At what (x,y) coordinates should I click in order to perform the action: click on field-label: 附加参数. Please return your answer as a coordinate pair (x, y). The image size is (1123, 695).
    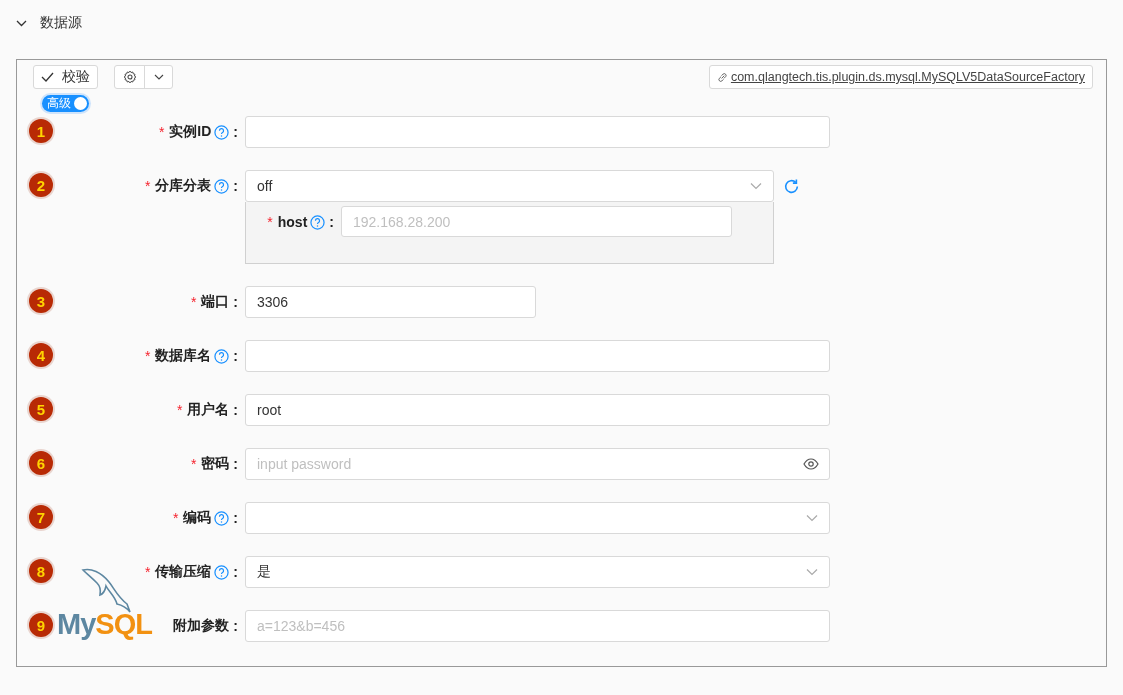
    Looking at the image, I should click on (201, 626).